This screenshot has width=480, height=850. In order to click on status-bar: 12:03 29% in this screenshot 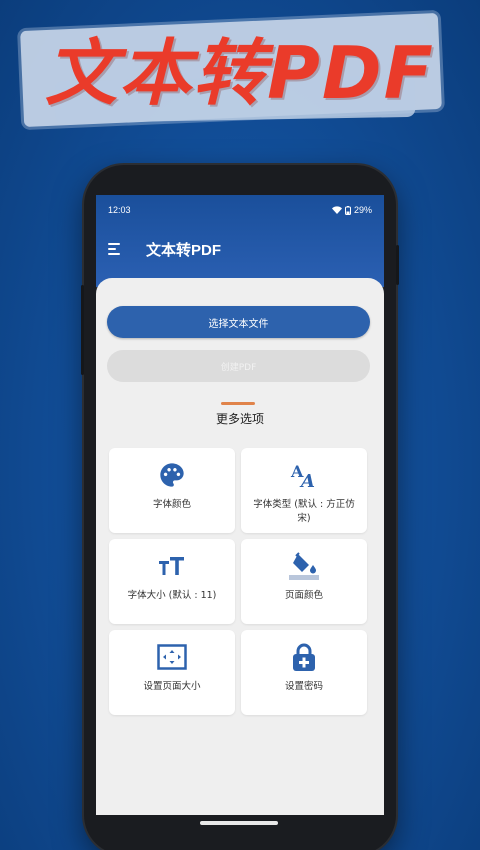, I will do `click(240, 212)`.